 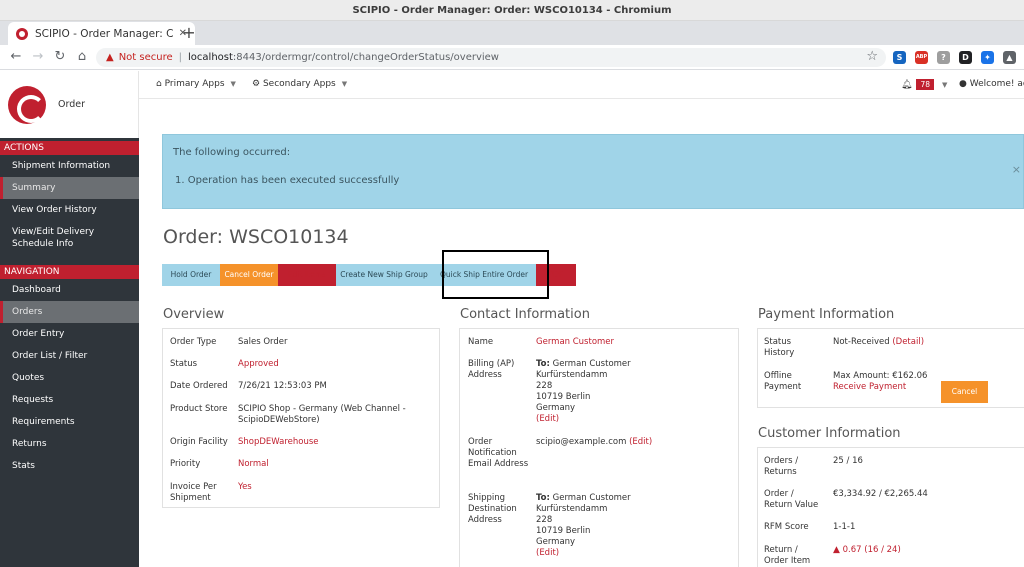 What do you see at coordinates (921, 57) in the screenshot?
I see `browser-extension-icon: ABP` at bounding box center [921, 57].